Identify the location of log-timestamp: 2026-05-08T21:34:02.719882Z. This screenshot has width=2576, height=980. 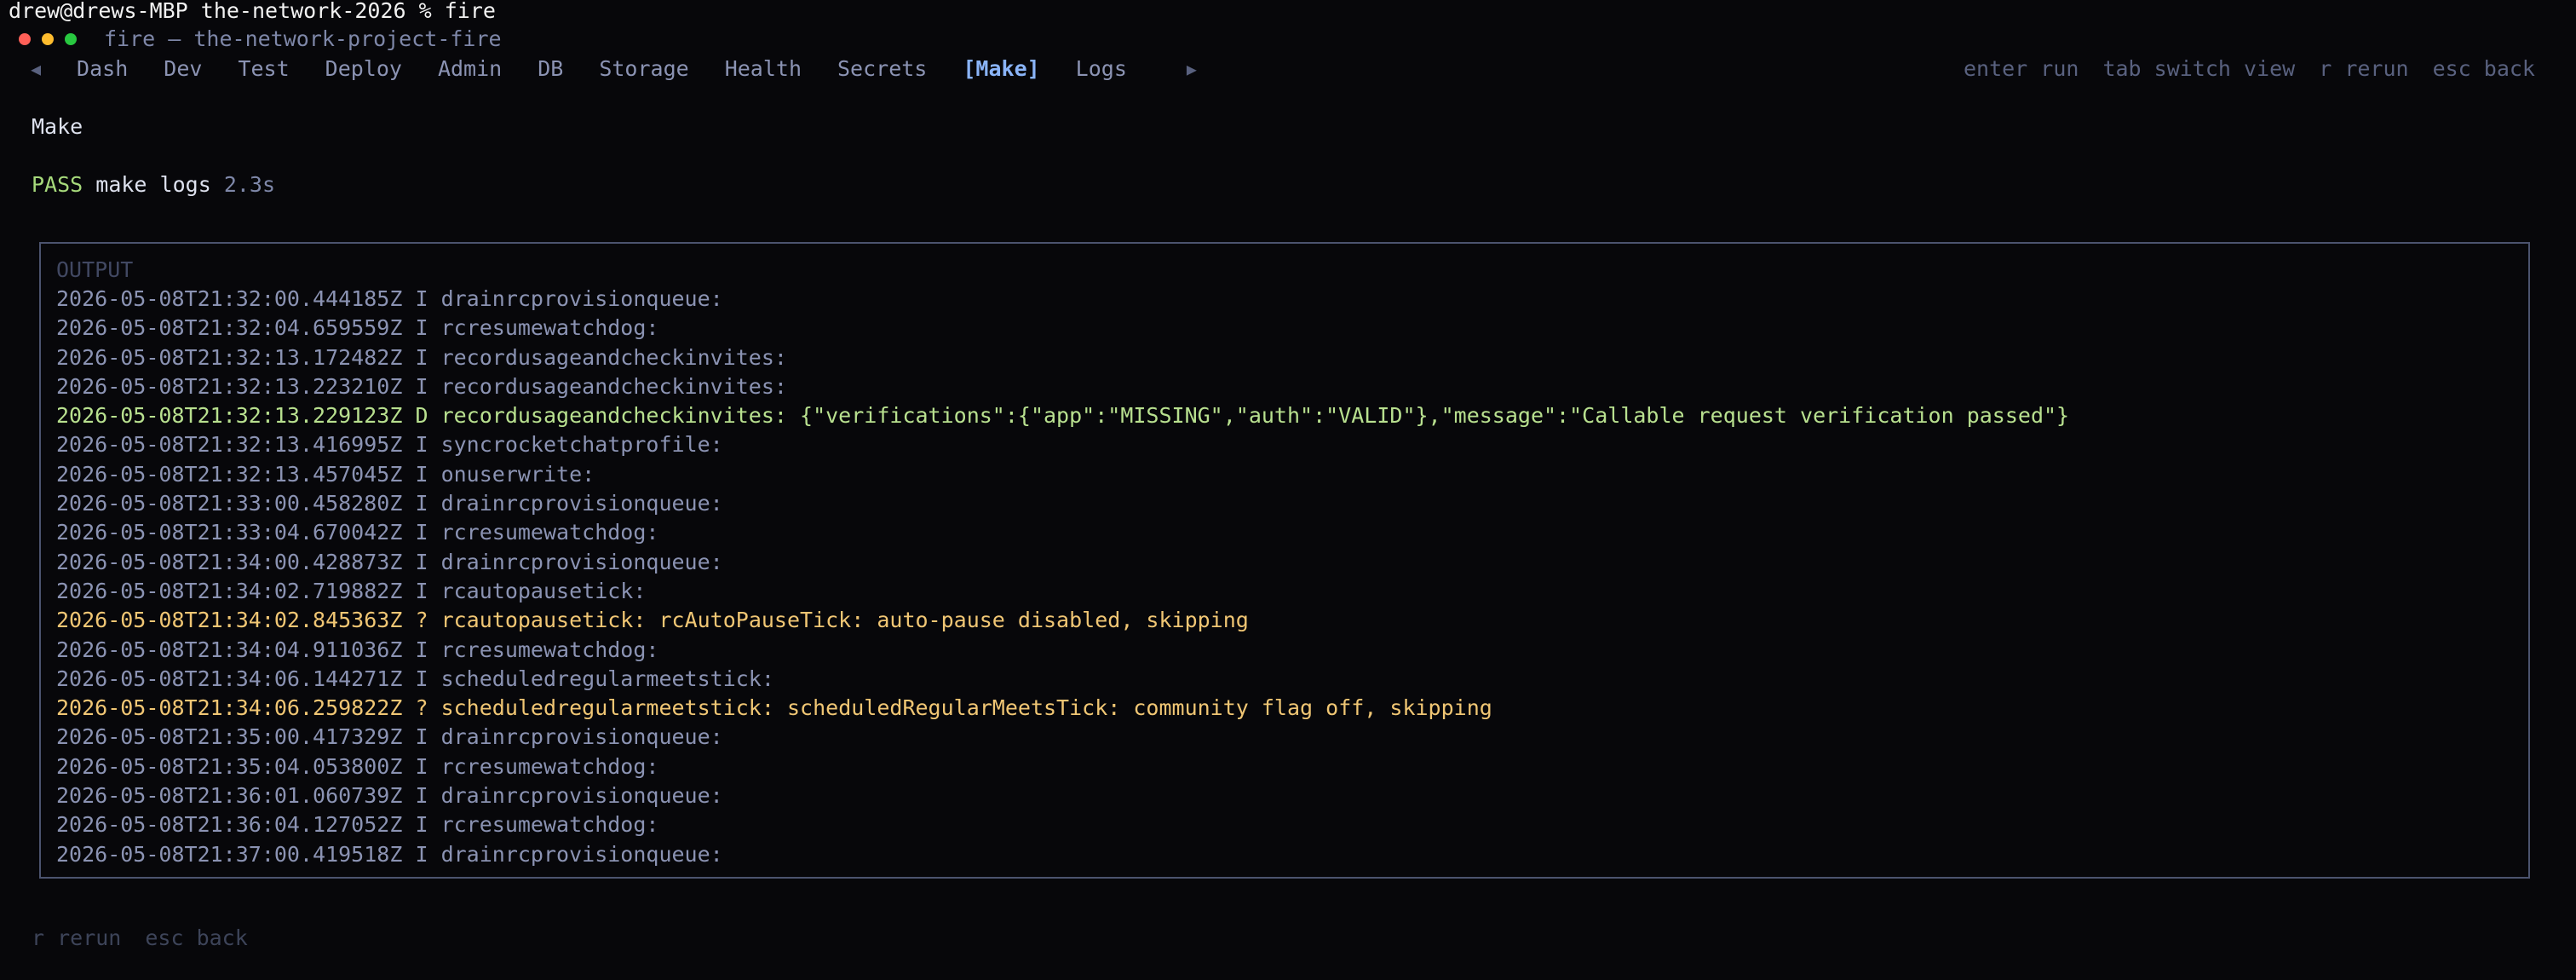
(229, 590).